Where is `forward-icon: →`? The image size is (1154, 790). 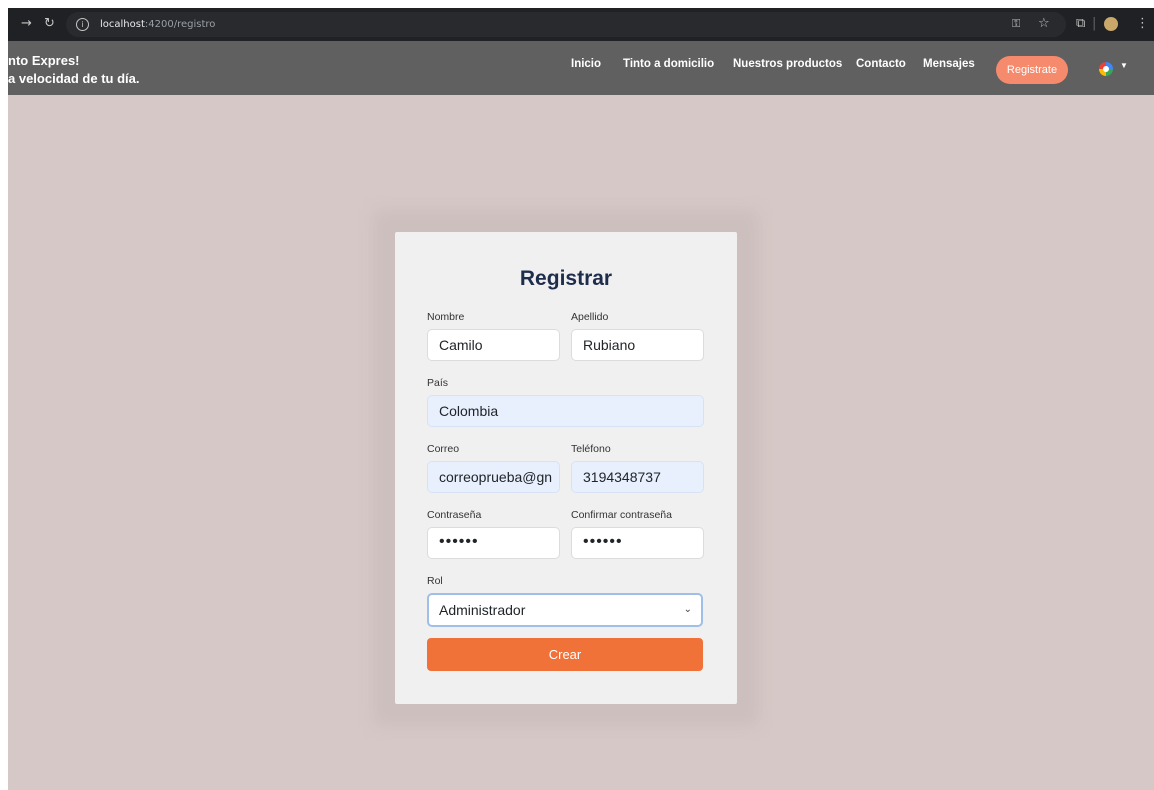 forward-icon: → is located at coordinates (26, 24).